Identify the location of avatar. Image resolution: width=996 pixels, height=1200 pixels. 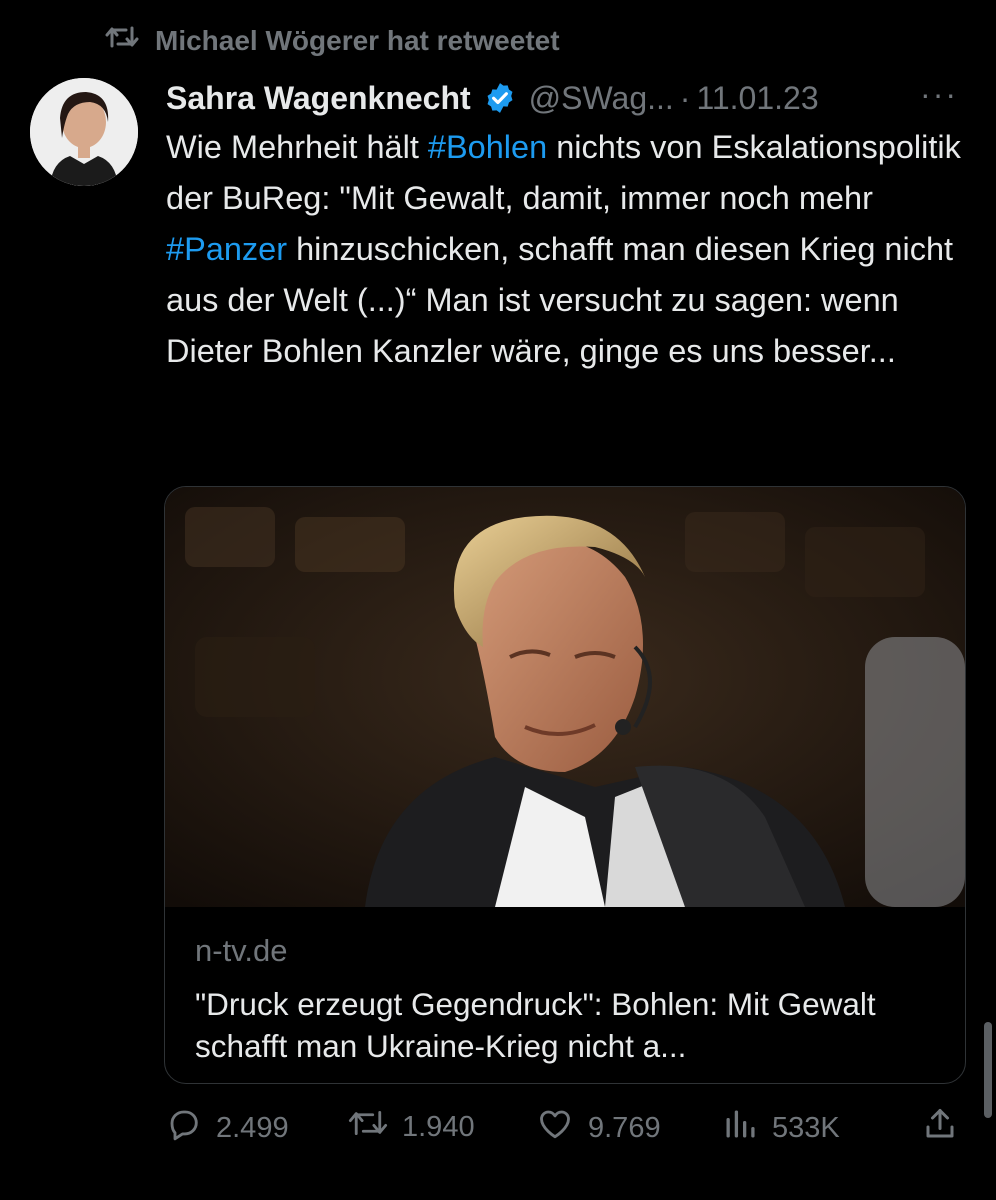
(84, 132).